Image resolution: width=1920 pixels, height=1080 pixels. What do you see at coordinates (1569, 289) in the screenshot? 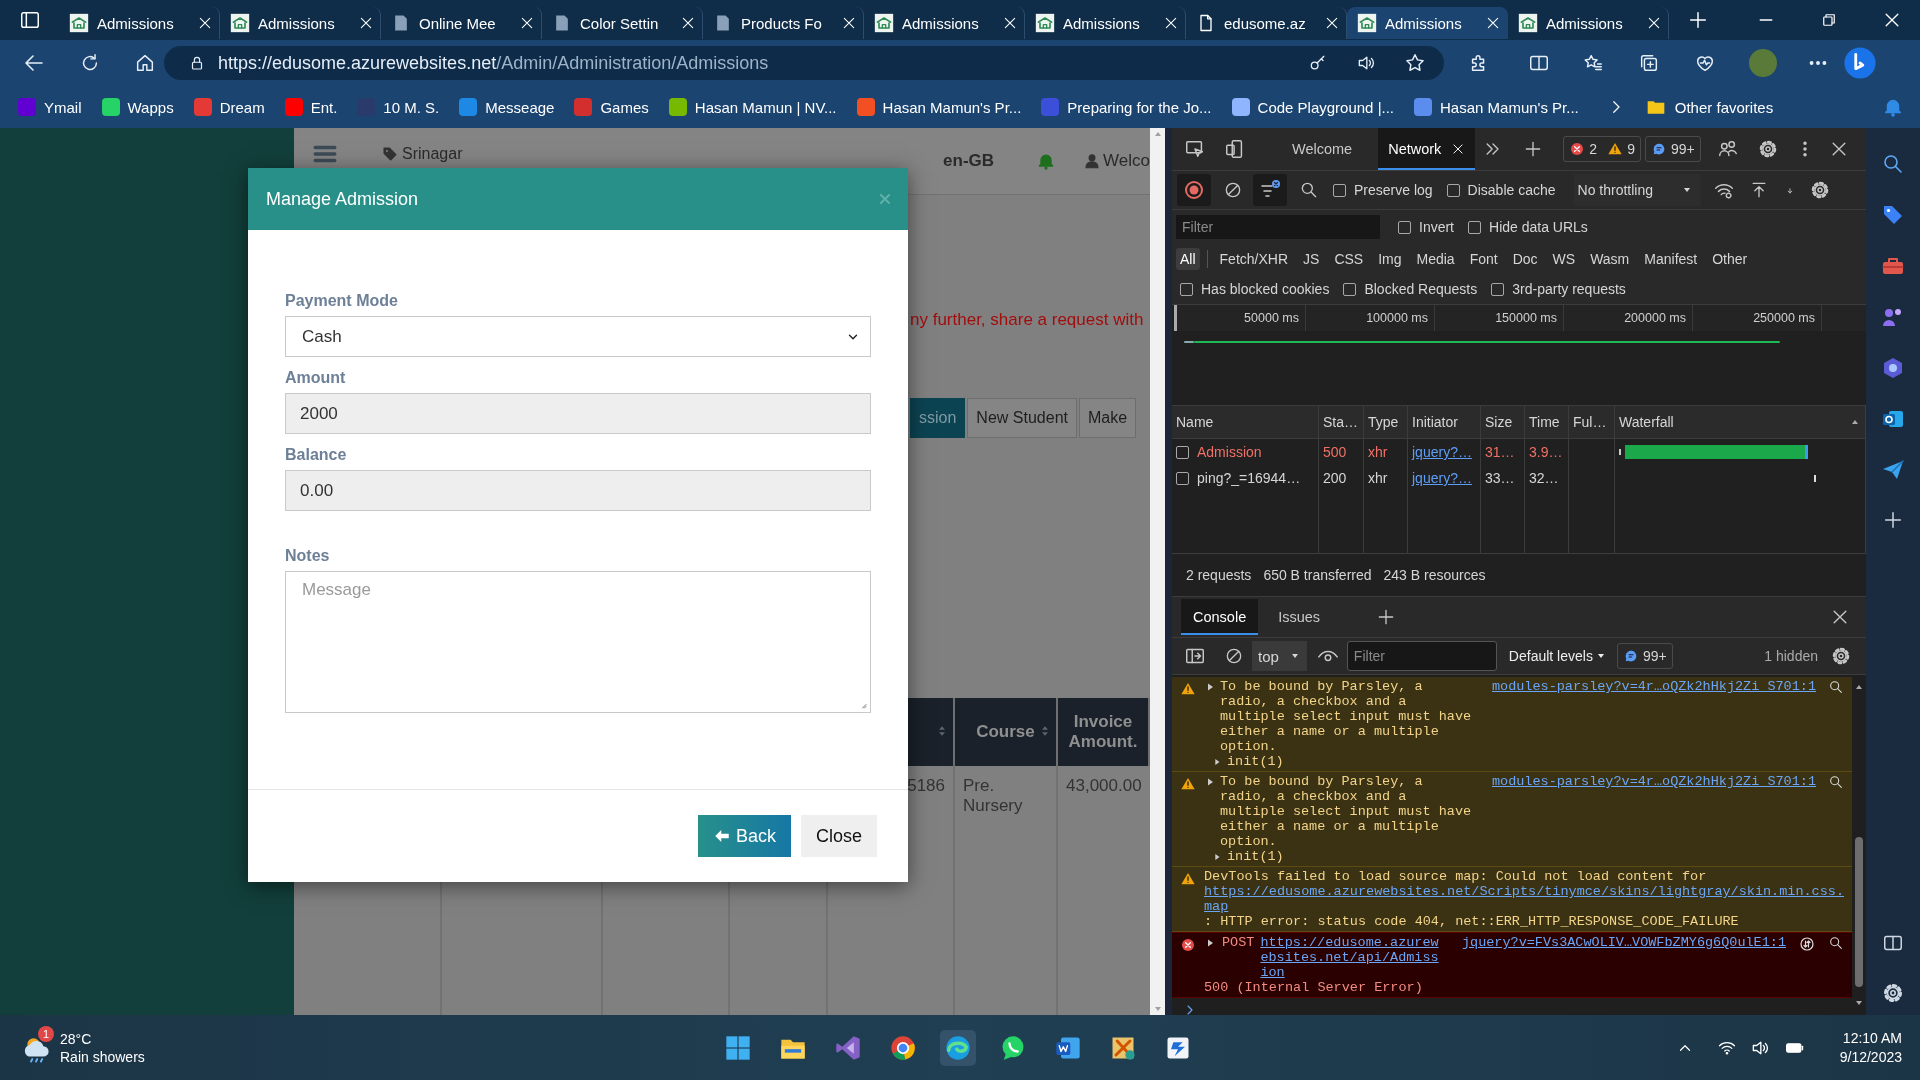
I see `checkbox-label: 3rd-party requests` at bounding box center [1569, 289].